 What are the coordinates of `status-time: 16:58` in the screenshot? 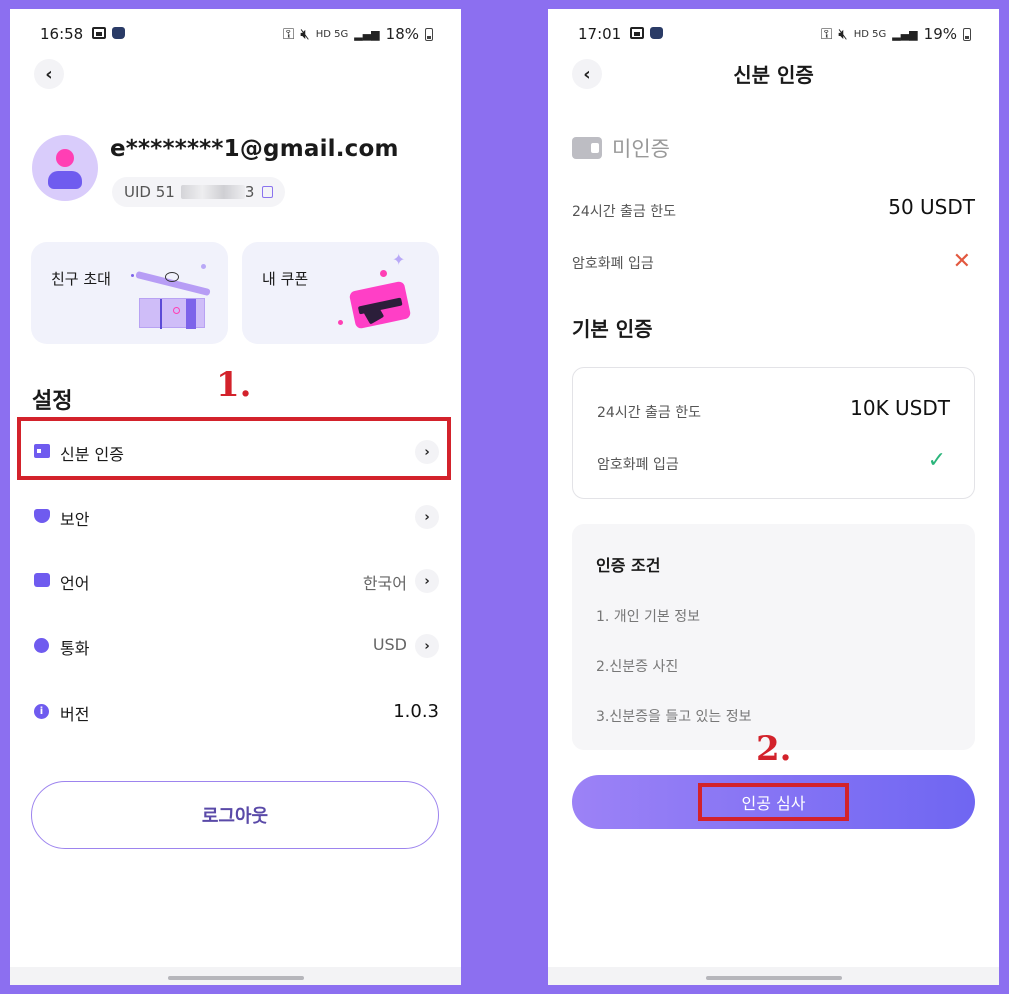 It's located at (62, 34).